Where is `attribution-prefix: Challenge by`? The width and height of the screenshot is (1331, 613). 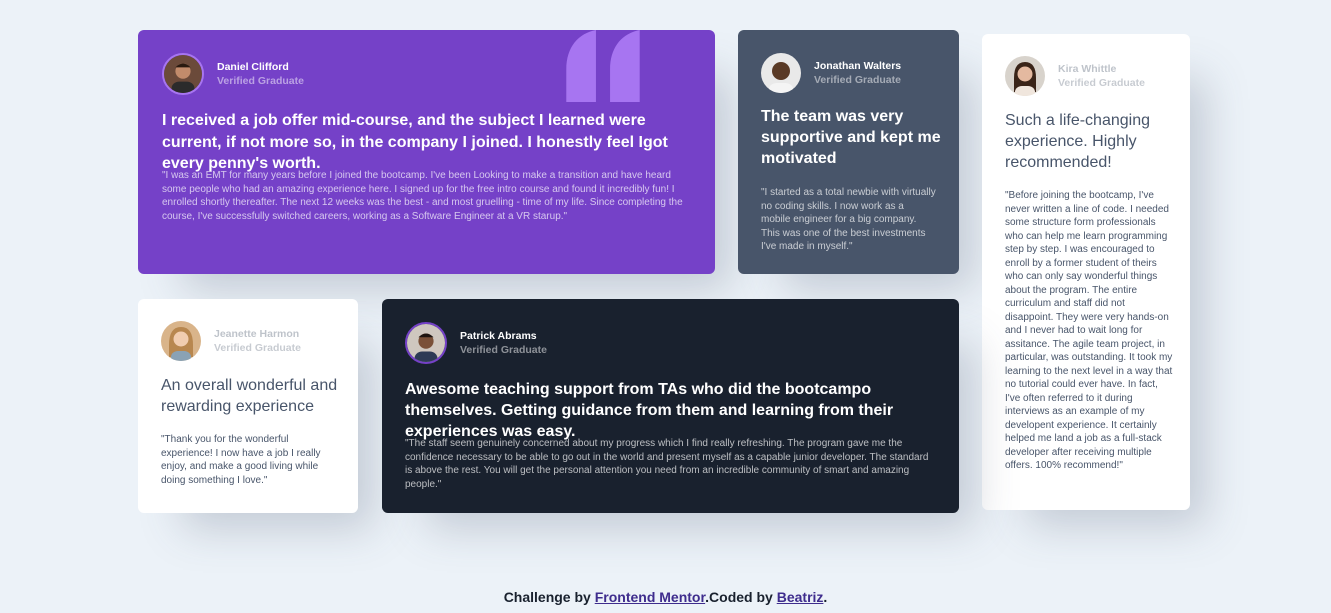 attribution-prefix: Challenge by is located at coordinates (549, 597).